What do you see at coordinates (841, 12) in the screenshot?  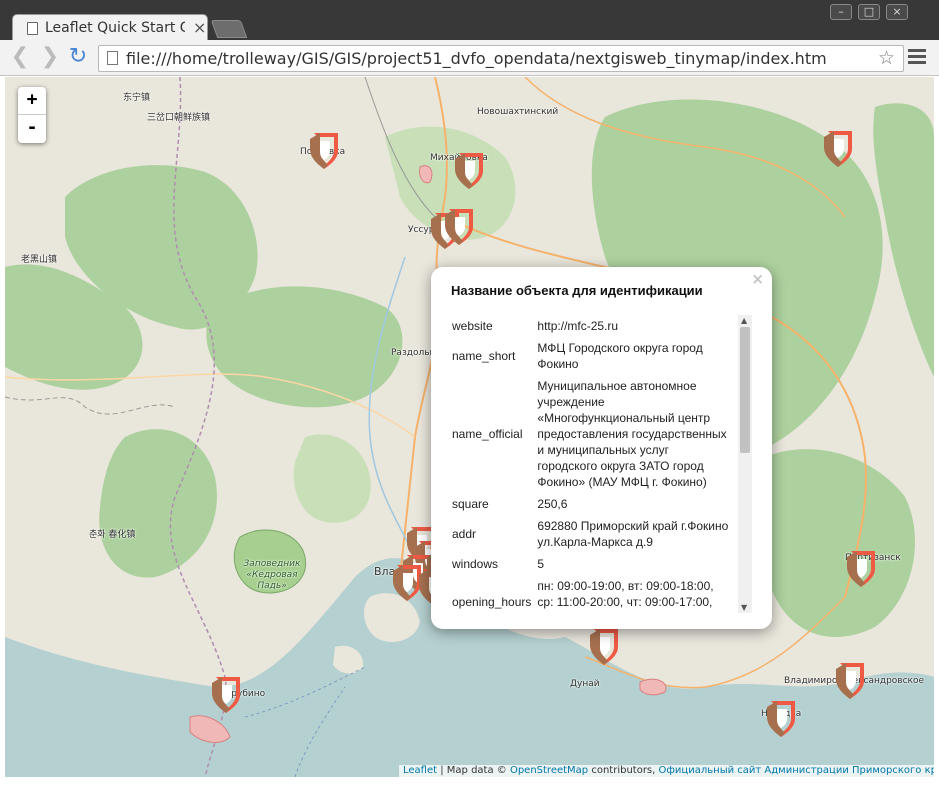 I see `minimize-icon: –` at bounding box center [841, 12].